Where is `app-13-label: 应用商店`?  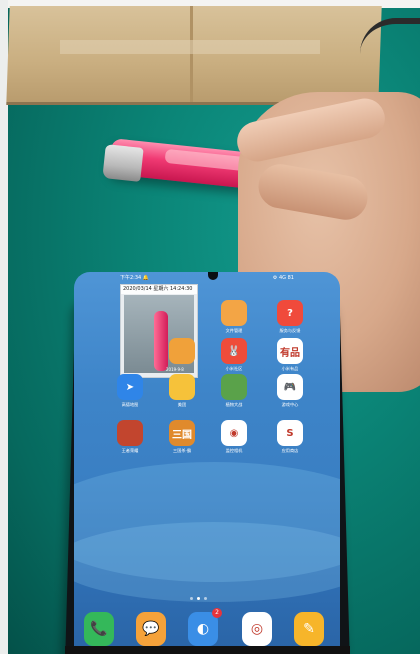 app-13-label: 应用商店 is located at coordinates (290, 450).